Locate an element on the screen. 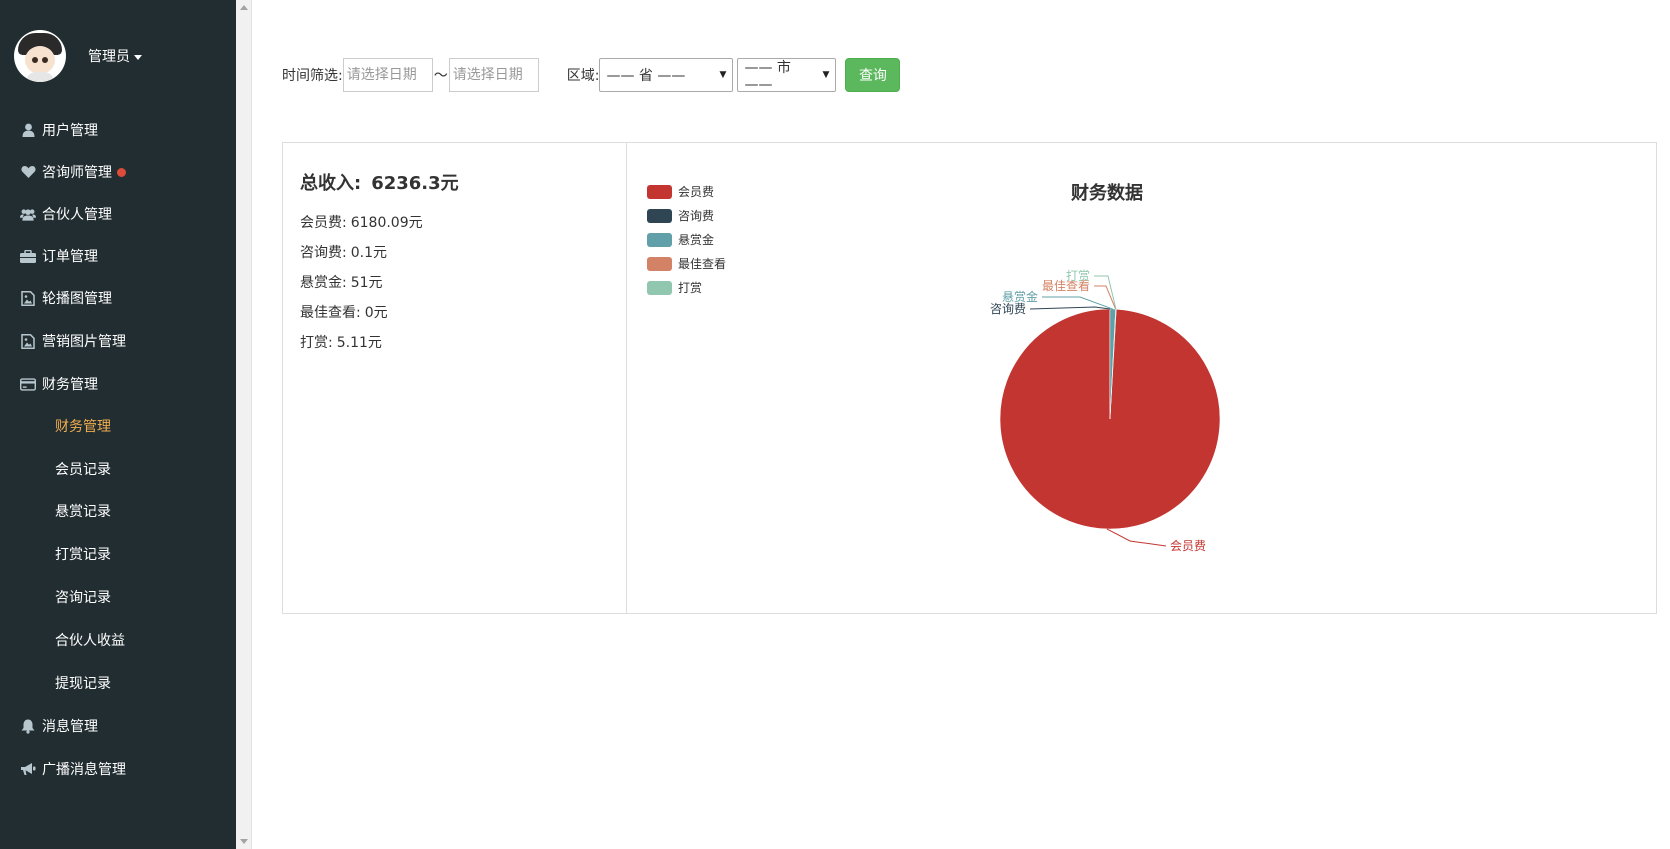  total-income: 总收入: 6236.3元 is located at coordinates (379, 182).